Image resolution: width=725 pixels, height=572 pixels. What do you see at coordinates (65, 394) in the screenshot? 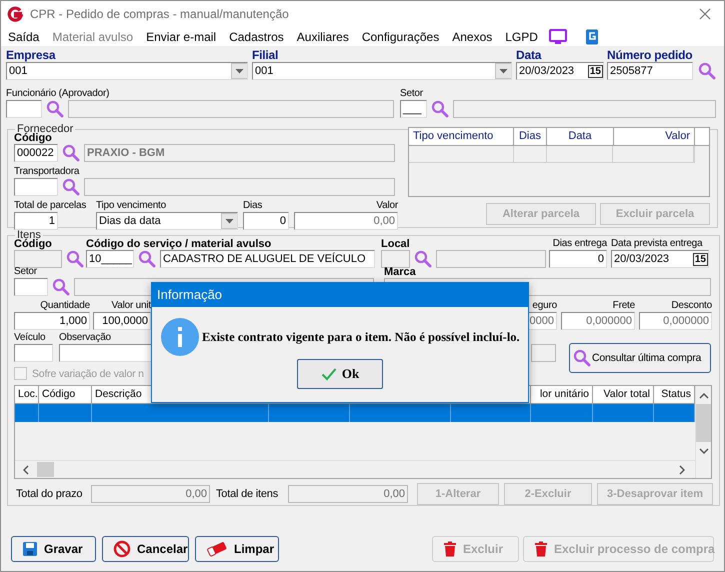
I see `column-header: Código` at bounding box center [65, 394].